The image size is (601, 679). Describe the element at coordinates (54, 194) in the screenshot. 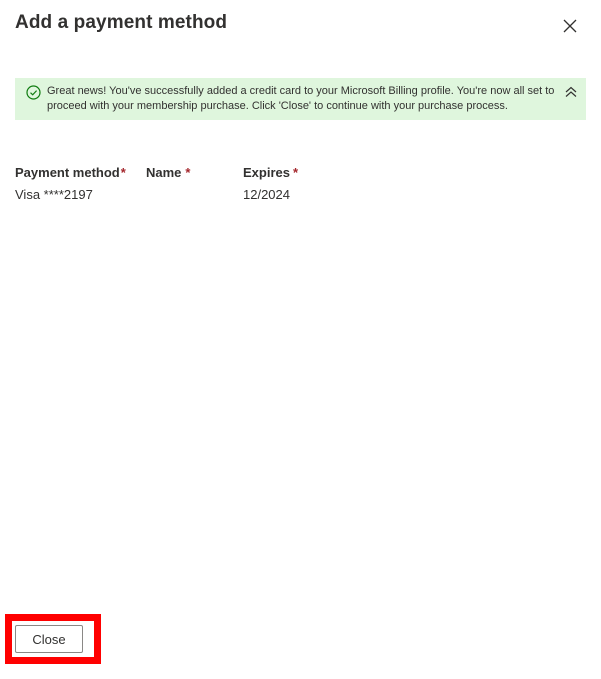

I see `payment-method-value: Visa ****2197` at that location.